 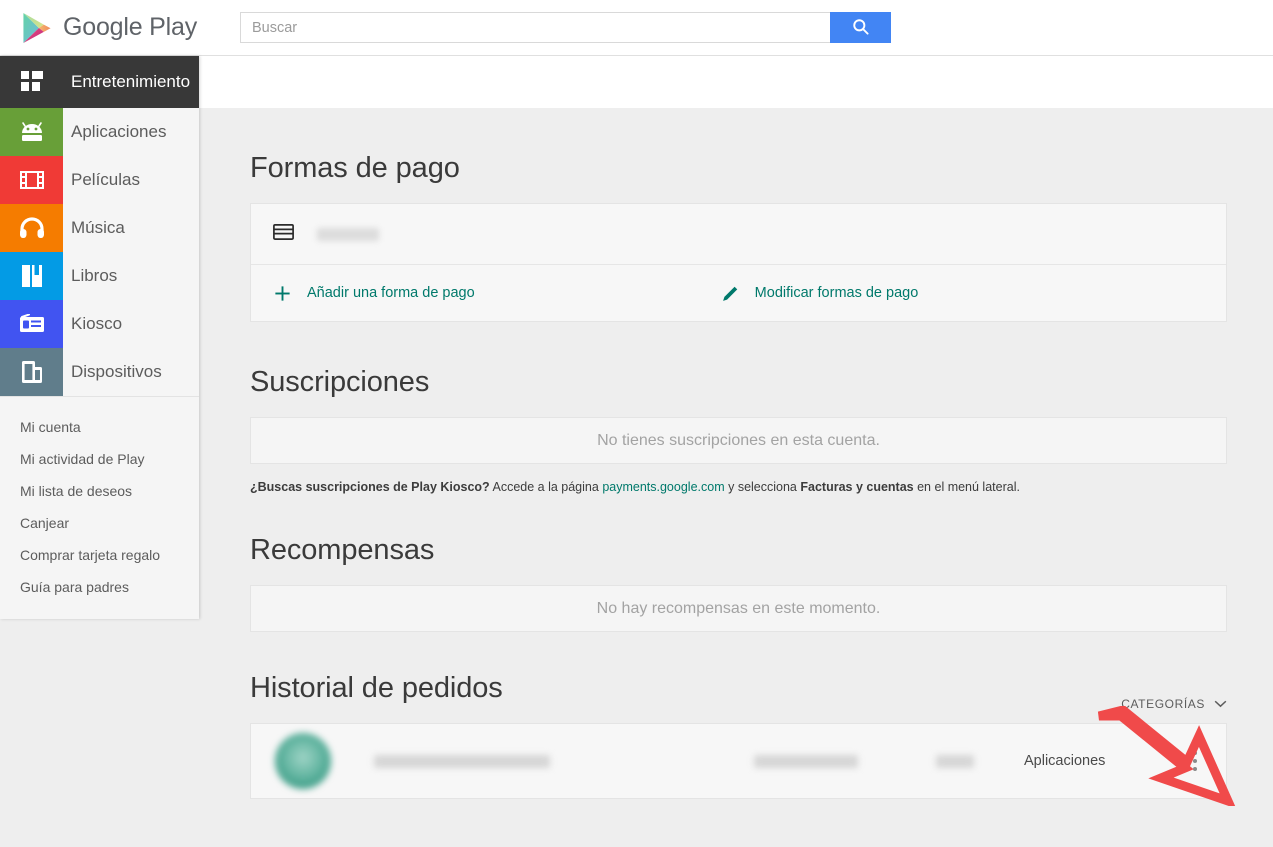 I want to click on newsstand-icon, so click(x=31, y=324).